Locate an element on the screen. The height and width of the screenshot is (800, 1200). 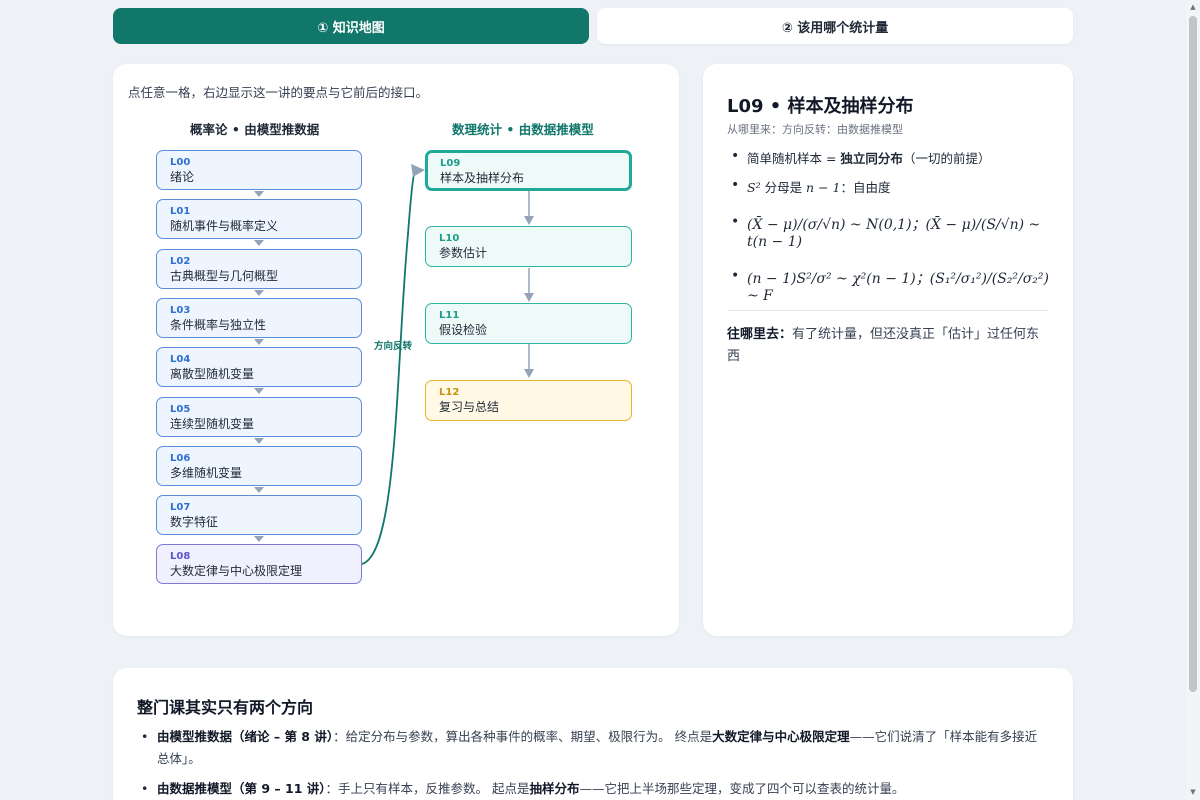
next-label: 往哪里去： is located at coordinates (760, 334).